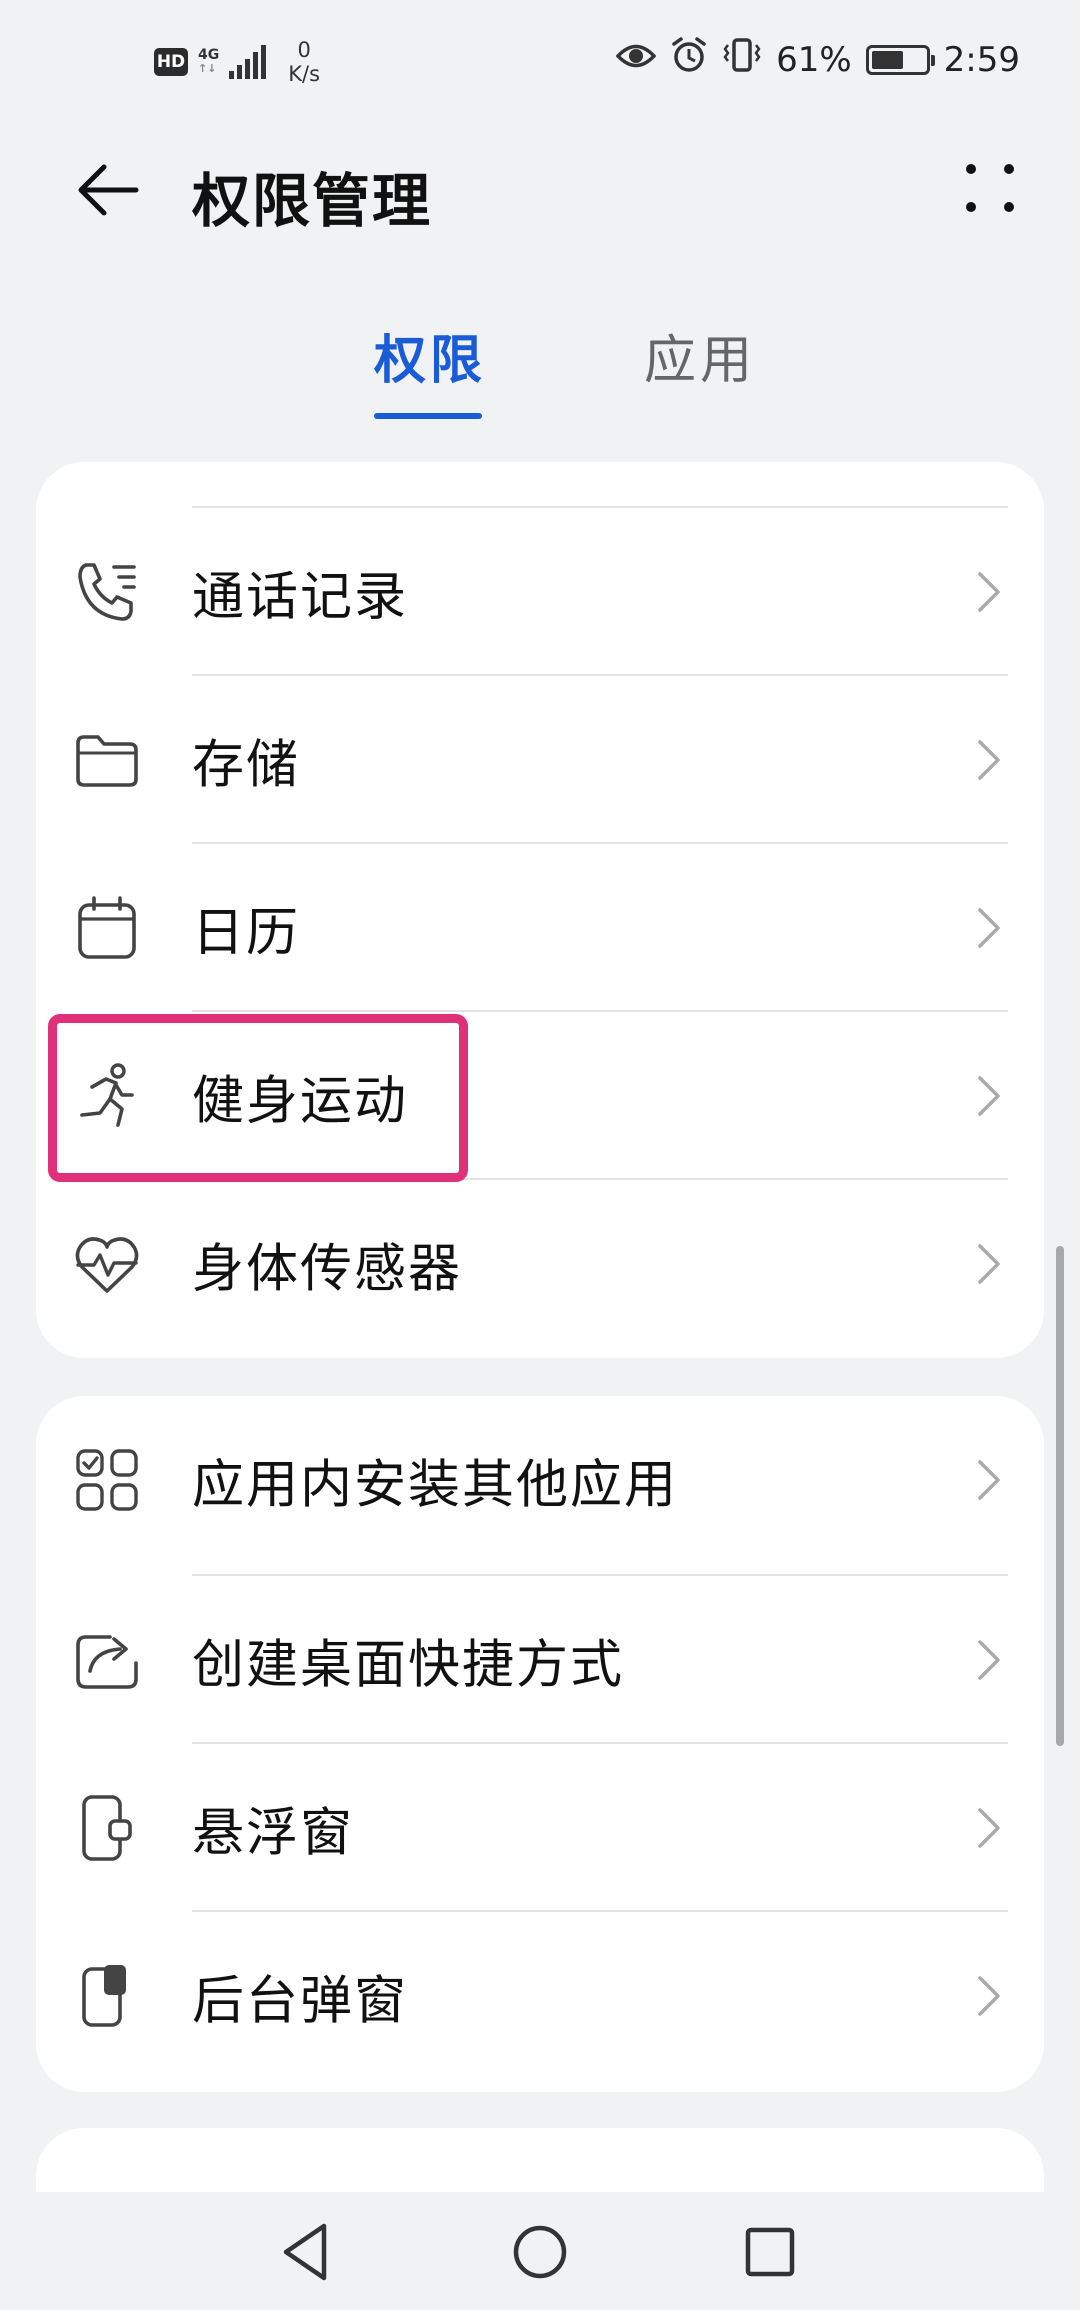  I want to click on arrow-left-icon, so click(108, 190).